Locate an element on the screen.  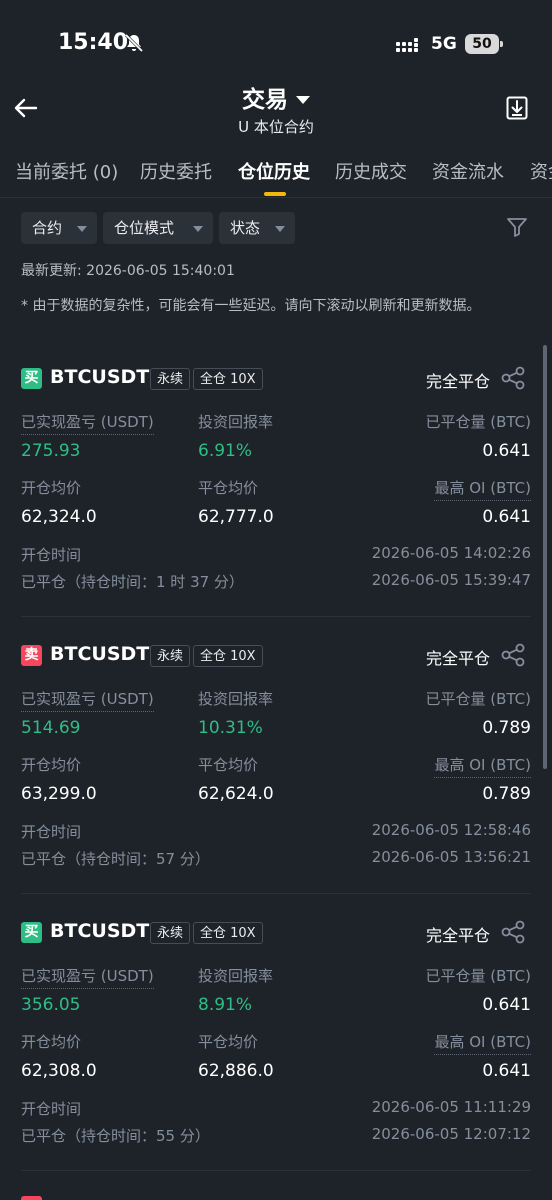
mute-bell-icon is located at coordinates (134, 43).